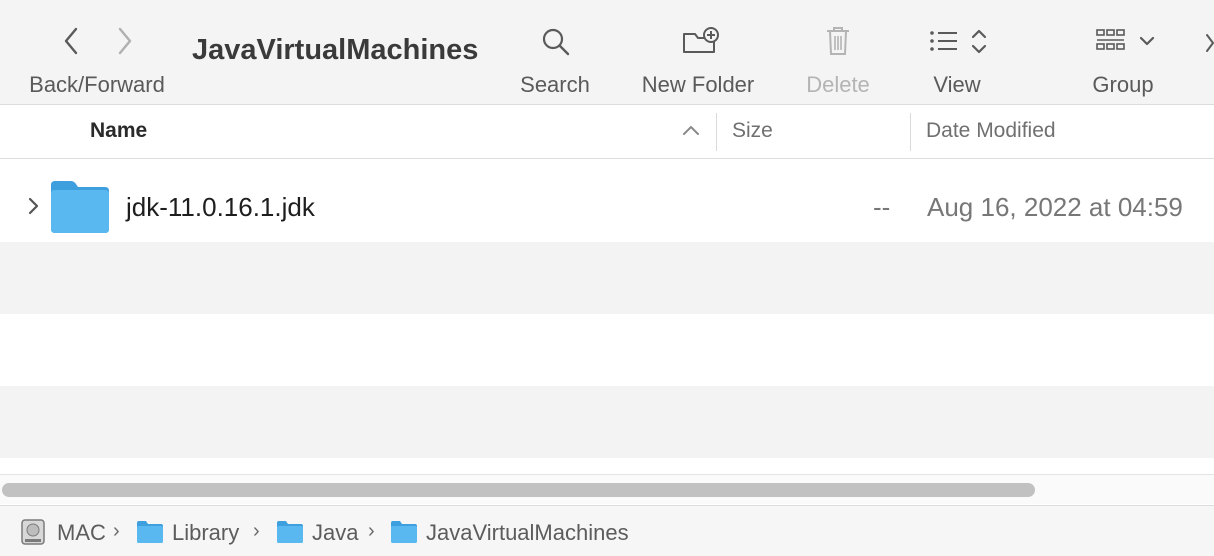 Image resolution: width=1214 pixels, height=556 pixels. What do you see at coordinates (555, 84) in the screenshot?
I see `search-label: Search` at bounding box center [555, 84].